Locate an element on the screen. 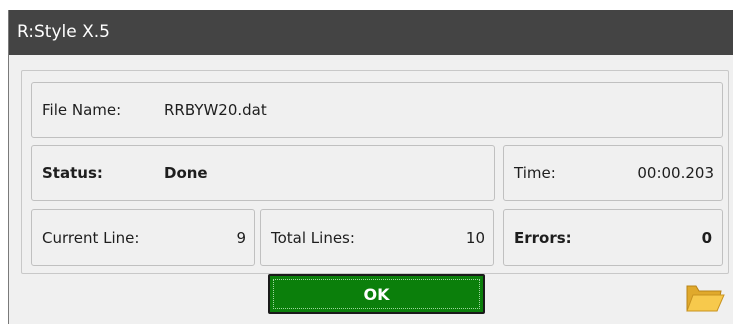 Image resolution: width=733 pixels, height=324 pixels. folder-icon is located at coordinates (705, 297).